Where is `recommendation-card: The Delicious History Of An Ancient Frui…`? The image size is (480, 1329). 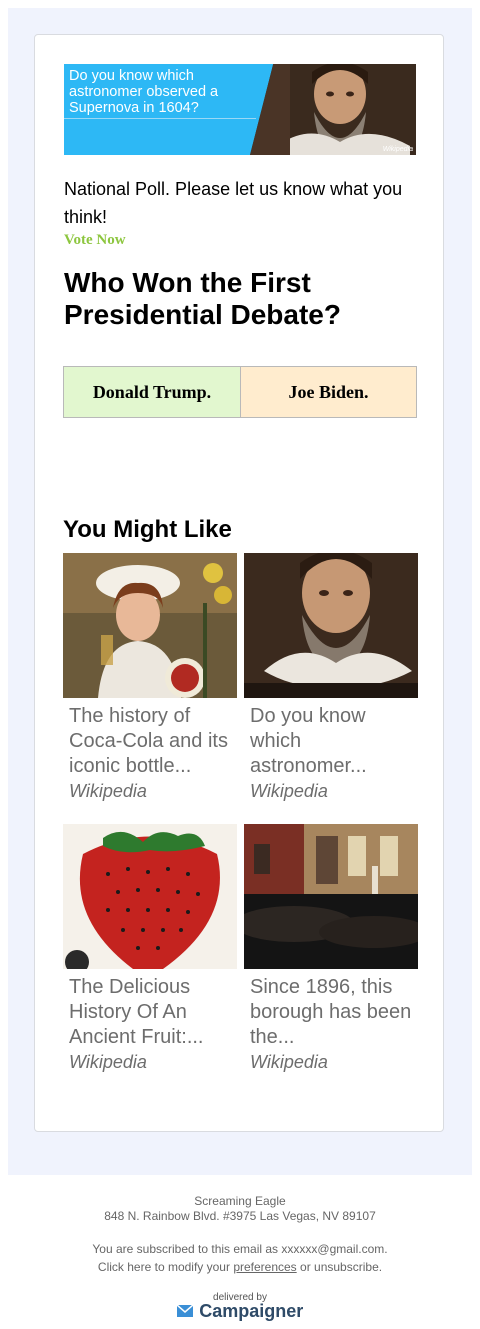
recommendation-card: The Delicious History Of An Ancient Frui… is located at coordinates (150, 948).